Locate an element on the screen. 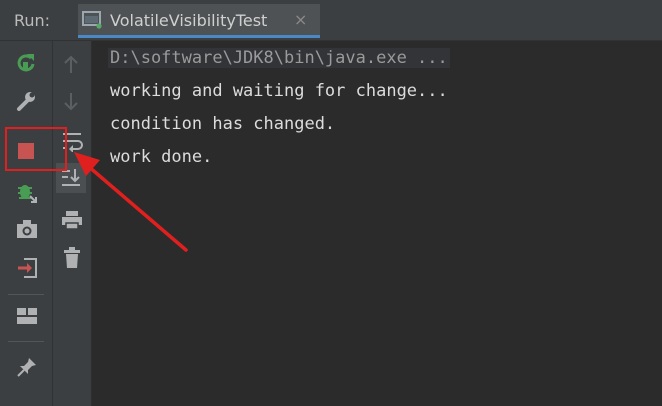 Image resolution: width=662 pixels, height=406 pixels. console-icon is located at coordinates (92, 20).